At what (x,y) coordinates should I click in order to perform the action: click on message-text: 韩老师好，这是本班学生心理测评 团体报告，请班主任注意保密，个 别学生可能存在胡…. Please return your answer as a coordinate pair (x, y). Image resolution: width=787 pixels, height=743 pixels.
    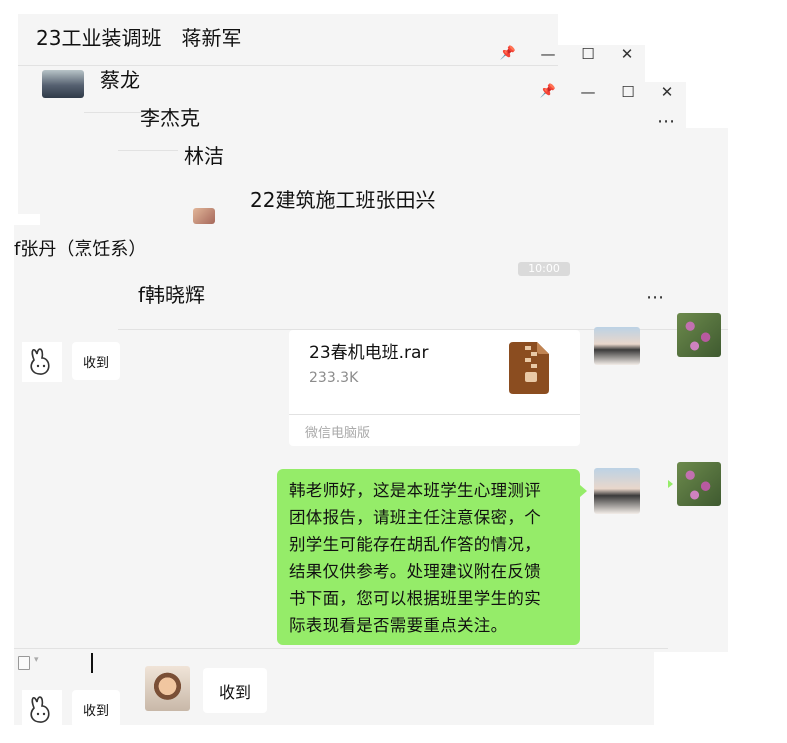
    Looking at the image, I should click on (415, 558).